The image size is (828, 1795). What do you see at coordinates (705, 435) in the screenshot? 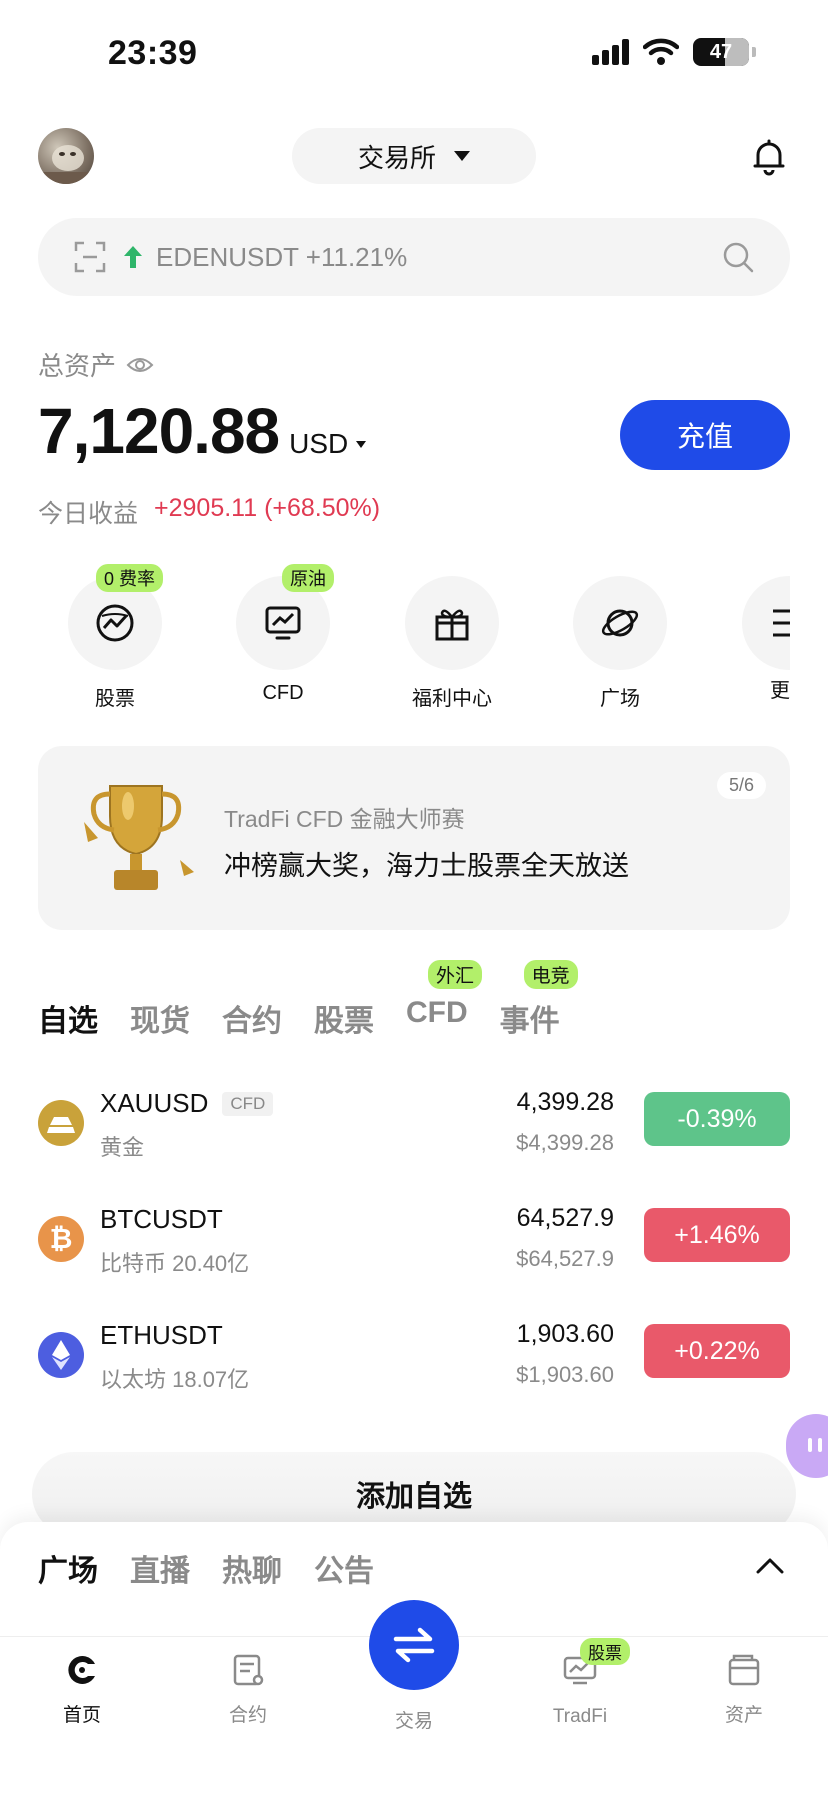
I see `deposit-button: 充值` at bounding box center [705, 435].